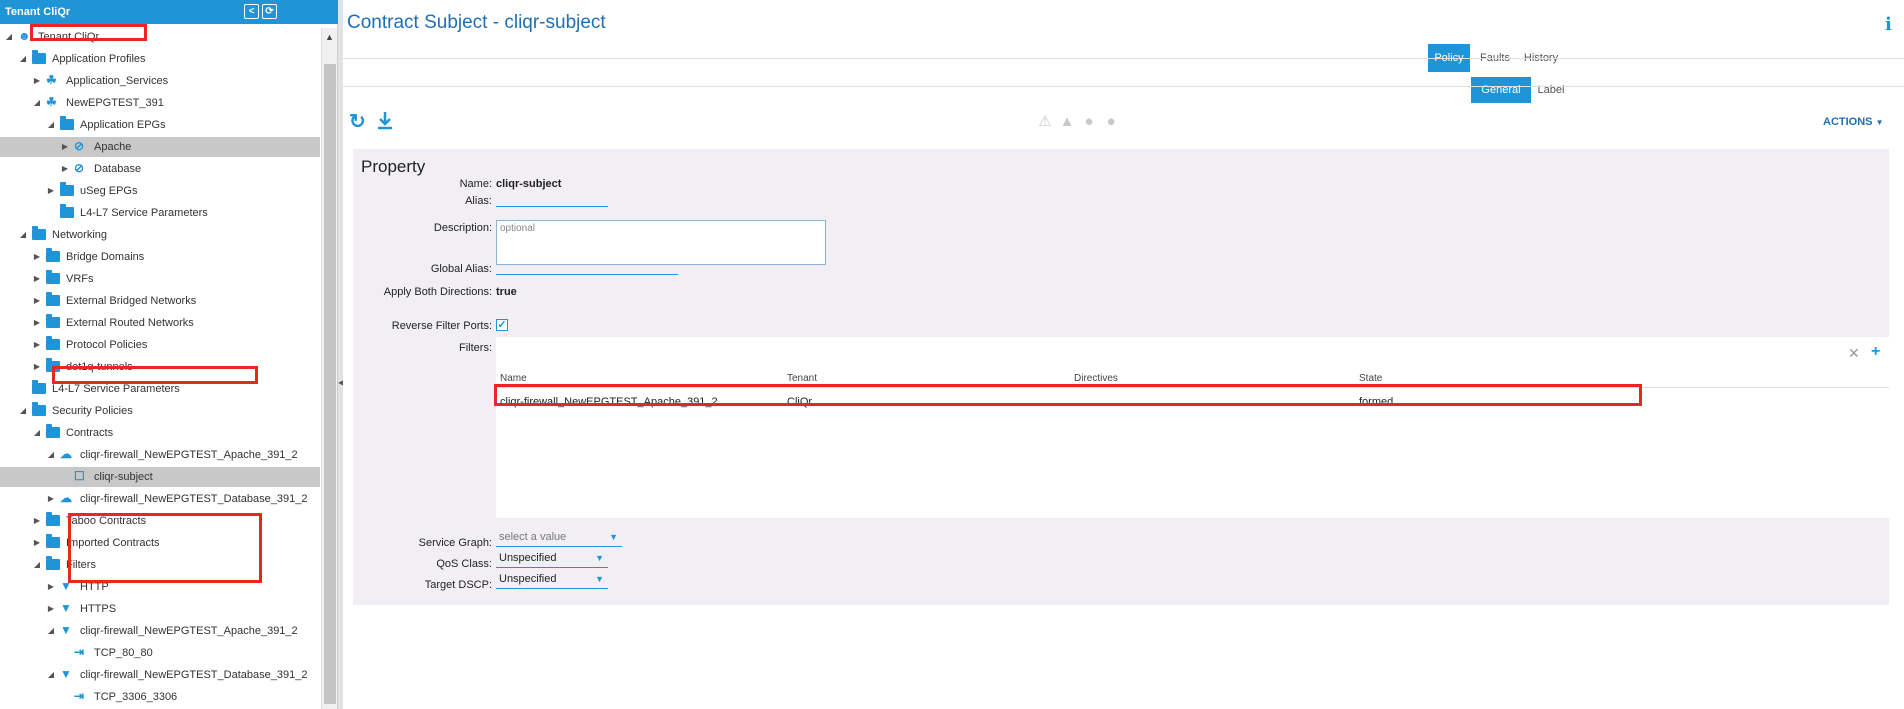  I want to click on scroll-up-arrow-icon: ▲, so click(329, 37).